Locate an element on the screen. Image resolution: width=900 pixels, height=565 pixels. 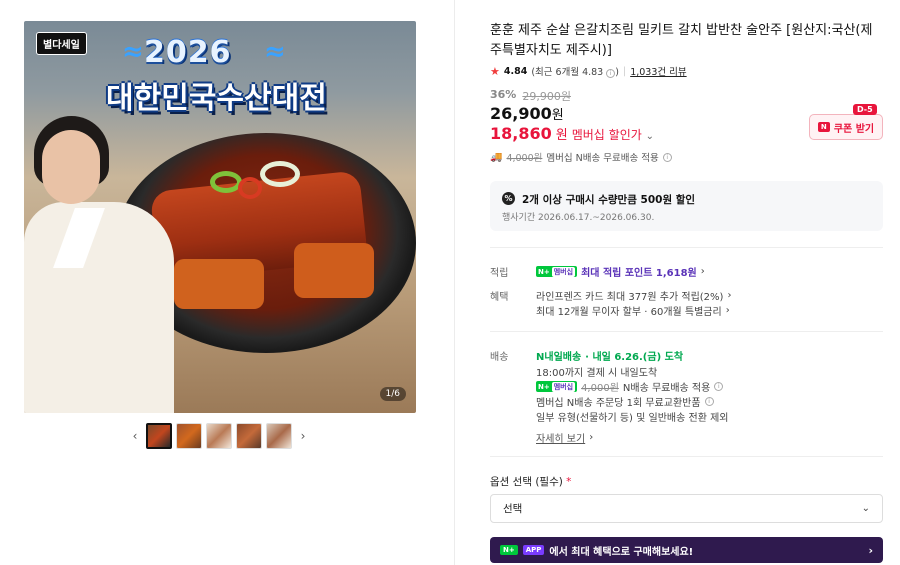
membership-price: 18,860 원 멤버십 할인가 ⌄ is located at coordinates (572, 133).